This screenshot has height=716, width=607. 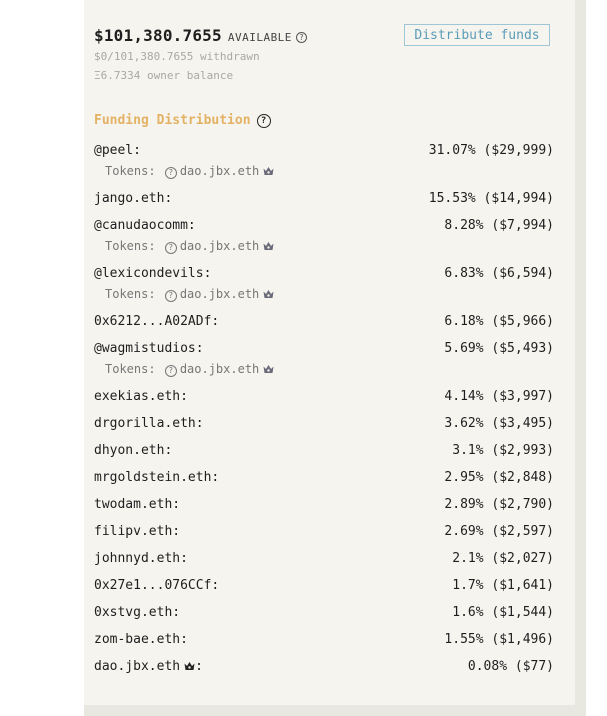 What do you see at coordinates (133, 450) in the screenshot?
I see `recipient-name: dhyon.eth:` at bounding box center [133, 450].